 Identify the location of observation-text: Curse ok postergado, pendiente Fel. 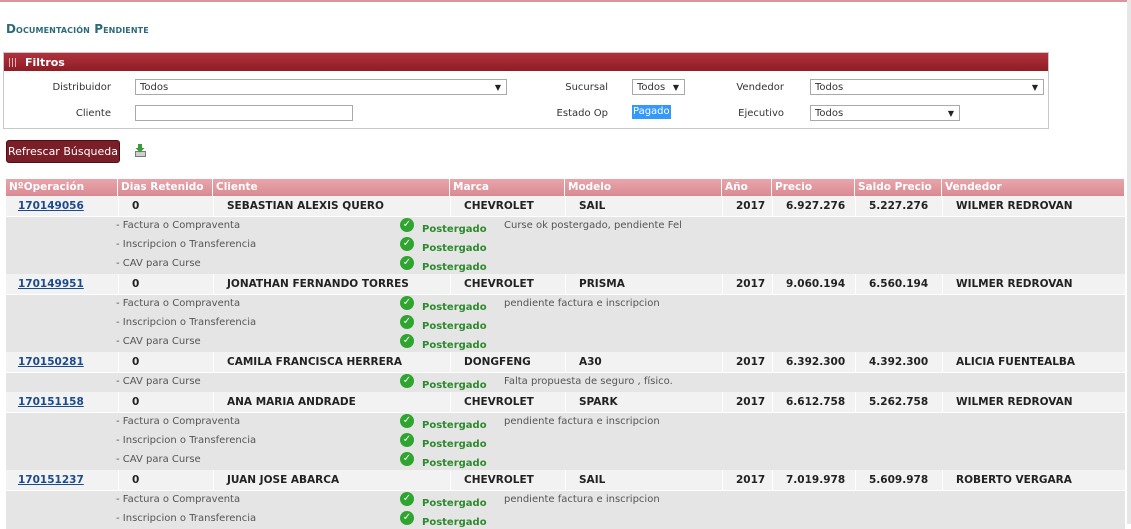
(593, 225).